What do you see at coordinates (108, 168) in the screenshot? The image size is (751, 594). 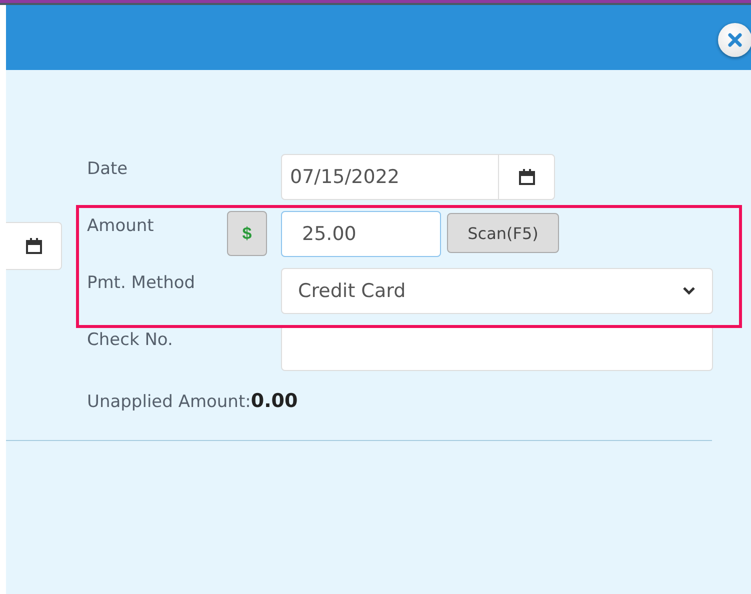 I see `field-label: Date` at bounding box center [108, 168].